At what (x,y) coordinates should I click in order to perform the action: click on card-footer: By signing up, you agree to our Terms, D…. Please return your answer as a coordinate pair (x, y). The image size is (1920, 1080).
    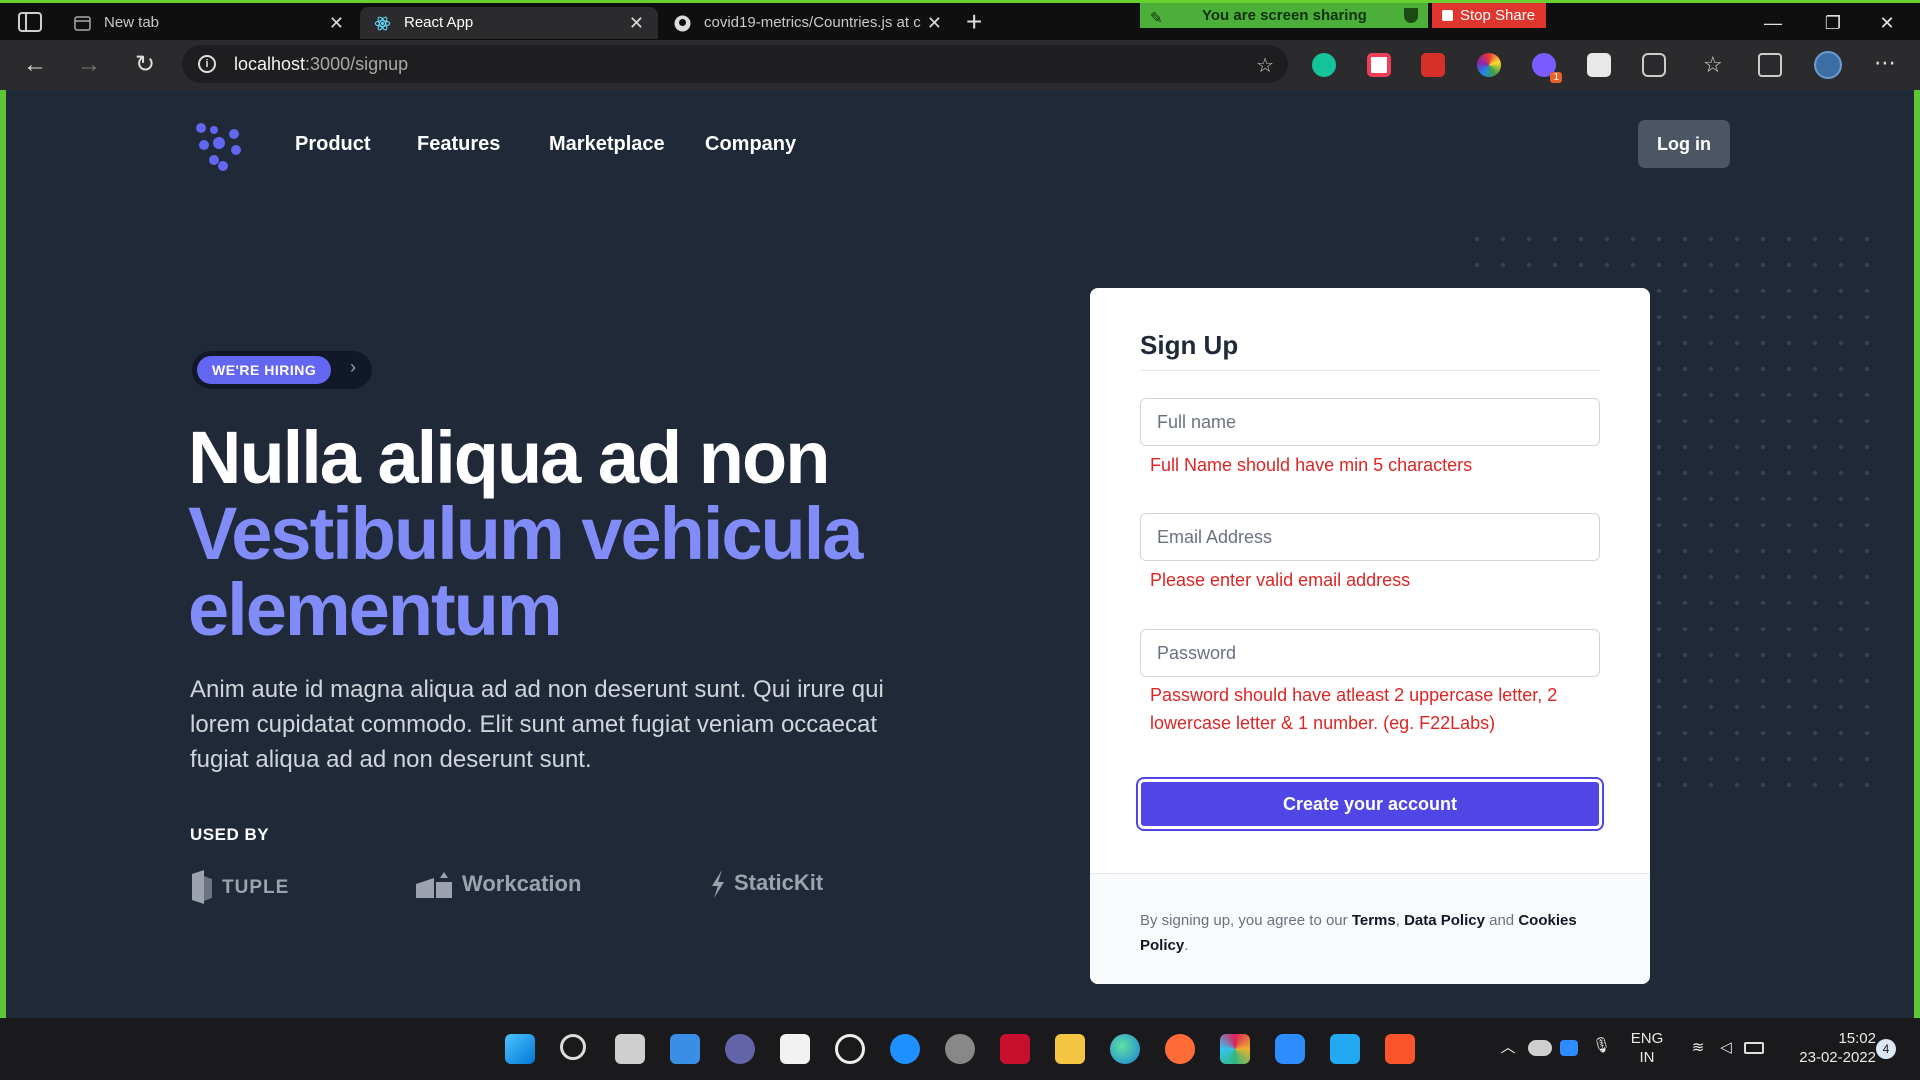
    Looking at the image, I should click on (1370, 928).